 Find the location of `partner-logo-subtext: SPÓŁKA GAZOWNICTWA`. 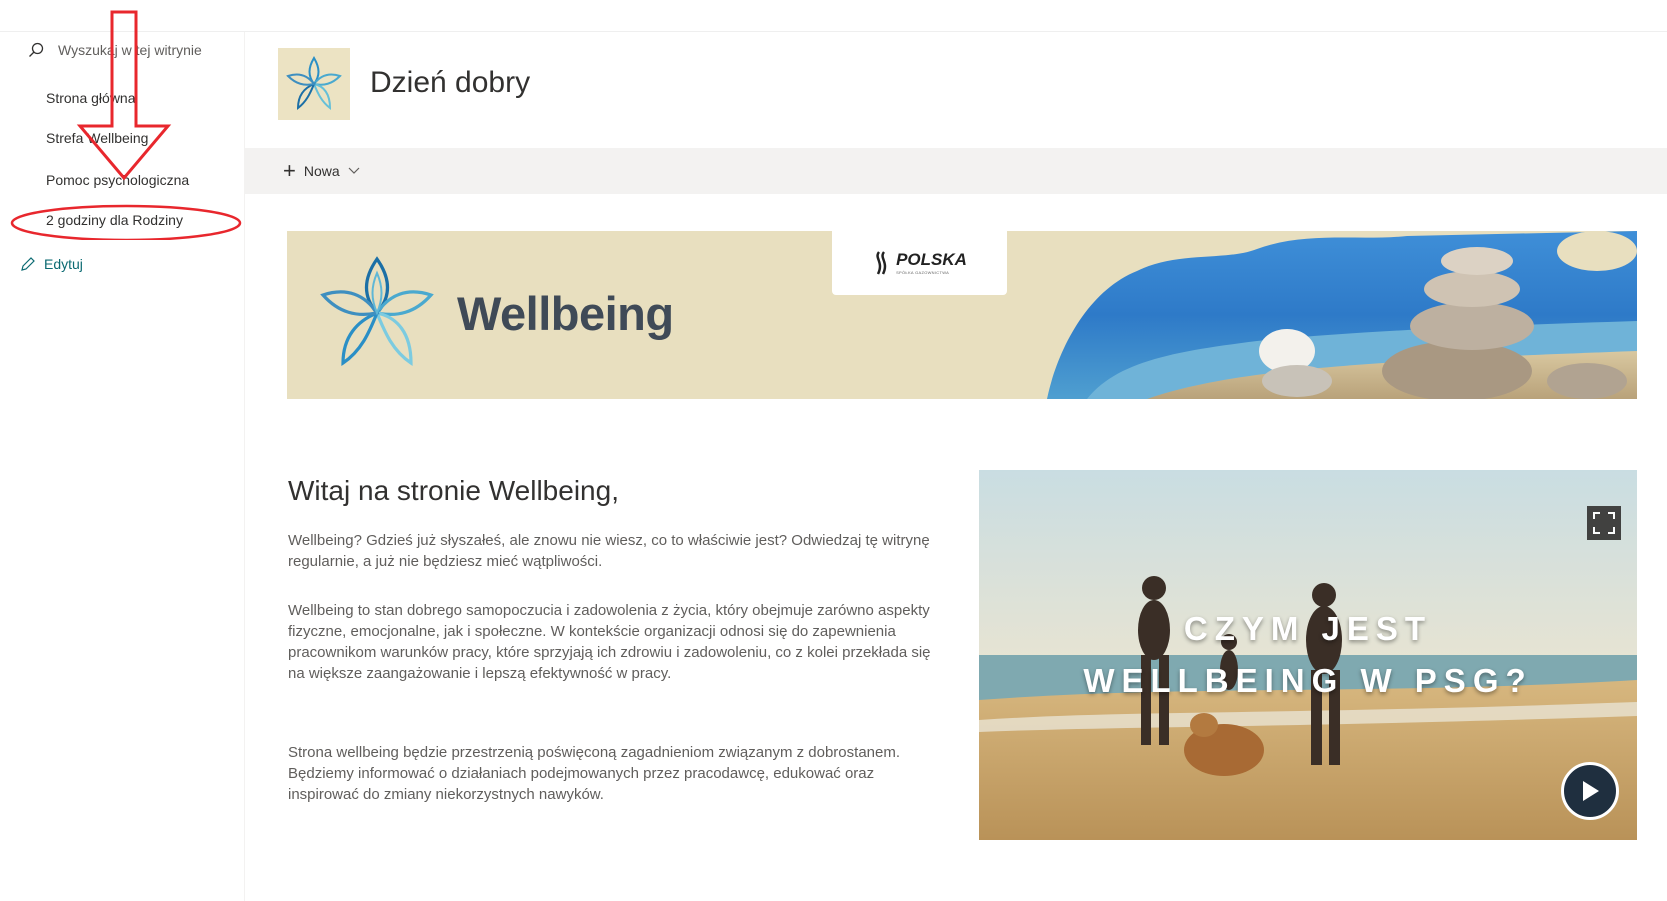

partner-logo-subtext: SPÓŁKA GAZOWNICTWA is located at coordinates (923, 272).